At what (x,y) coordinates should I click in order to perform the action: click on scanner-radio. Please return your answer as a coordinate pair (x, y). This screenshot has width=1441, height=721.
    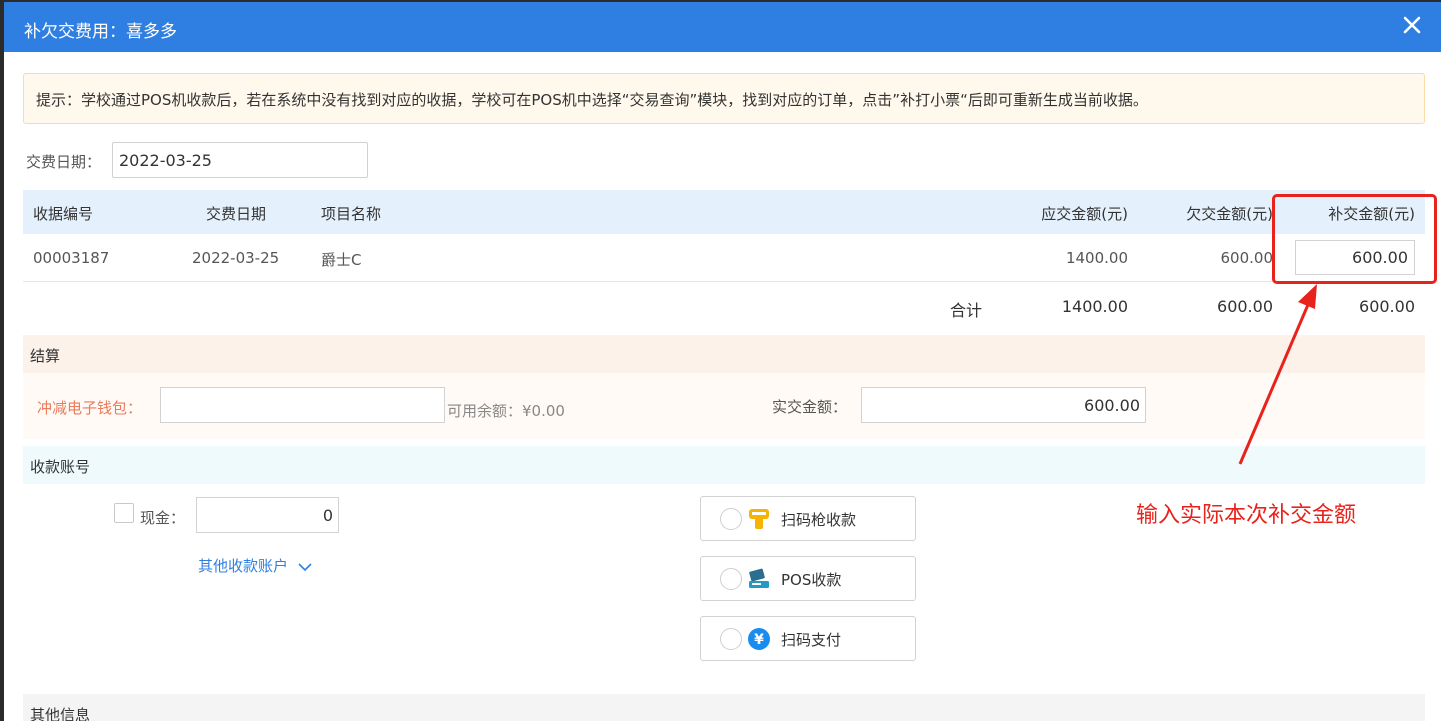
    Looking at the image, I should click on (731, 519).